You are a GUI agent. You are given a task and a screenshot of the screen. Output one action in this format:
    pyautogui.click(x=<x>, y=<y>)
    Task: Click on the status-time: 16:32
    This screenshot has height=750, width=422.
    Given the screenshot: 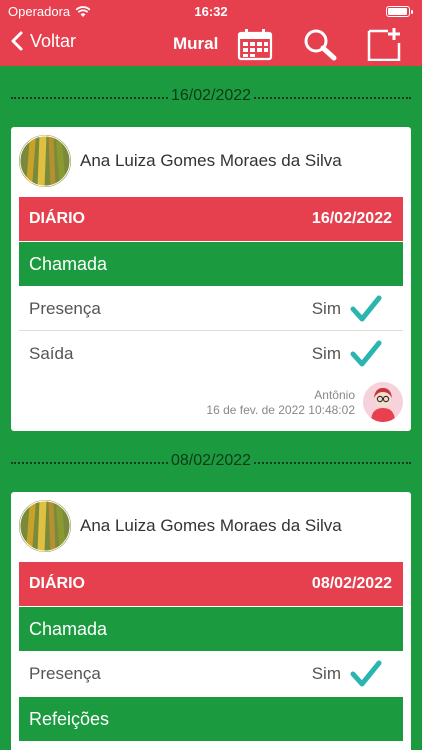 What is the action you would take?
    pyautogui.click(x=211, y=11)
    